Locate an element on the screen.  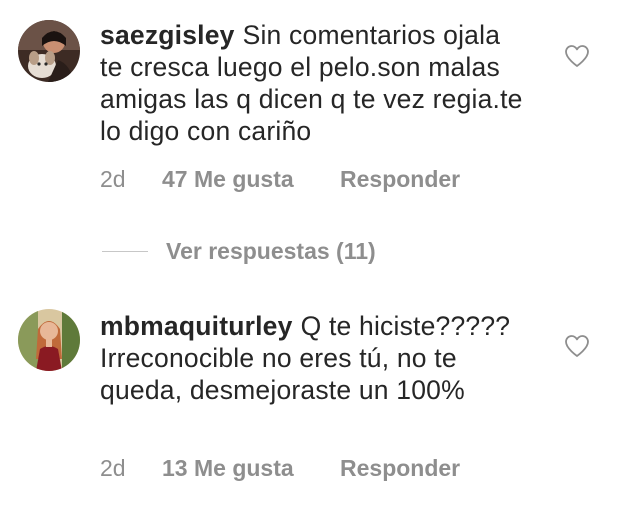
comment-meta: 2d 47 Me gusta Responder is located at coordinates (280, 179).